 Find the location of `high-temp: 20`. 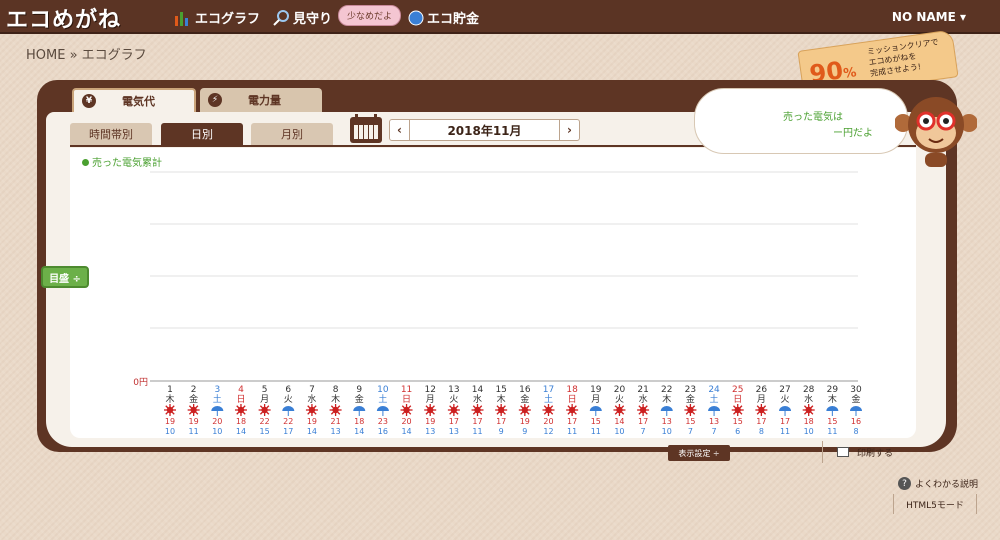

high-temp: 20 is located at coordinates (217, 421).